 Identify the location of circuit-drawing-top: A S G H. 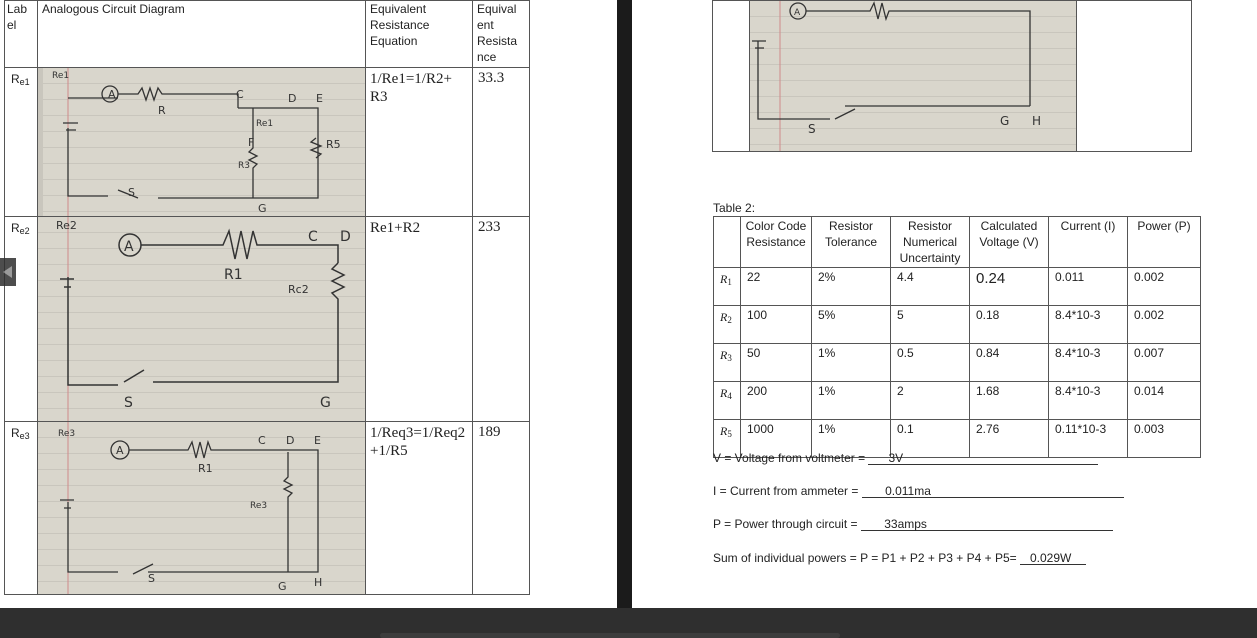
(896, 76).